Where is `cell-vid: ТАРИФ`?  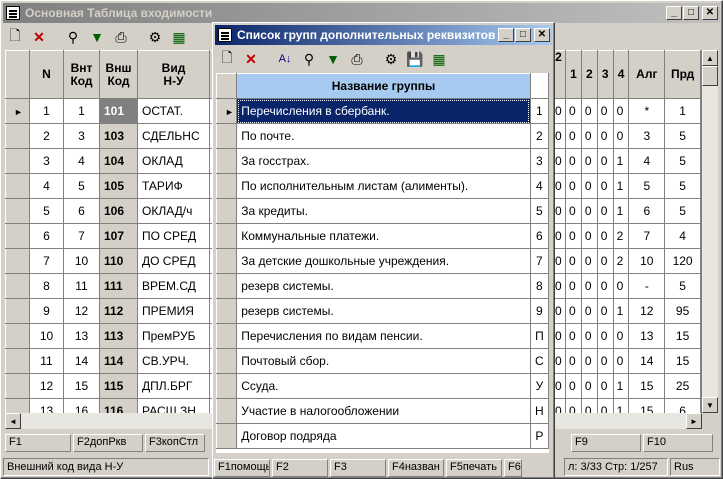 cell-vid: ТАРИФ is located at coordinates (173, 186).